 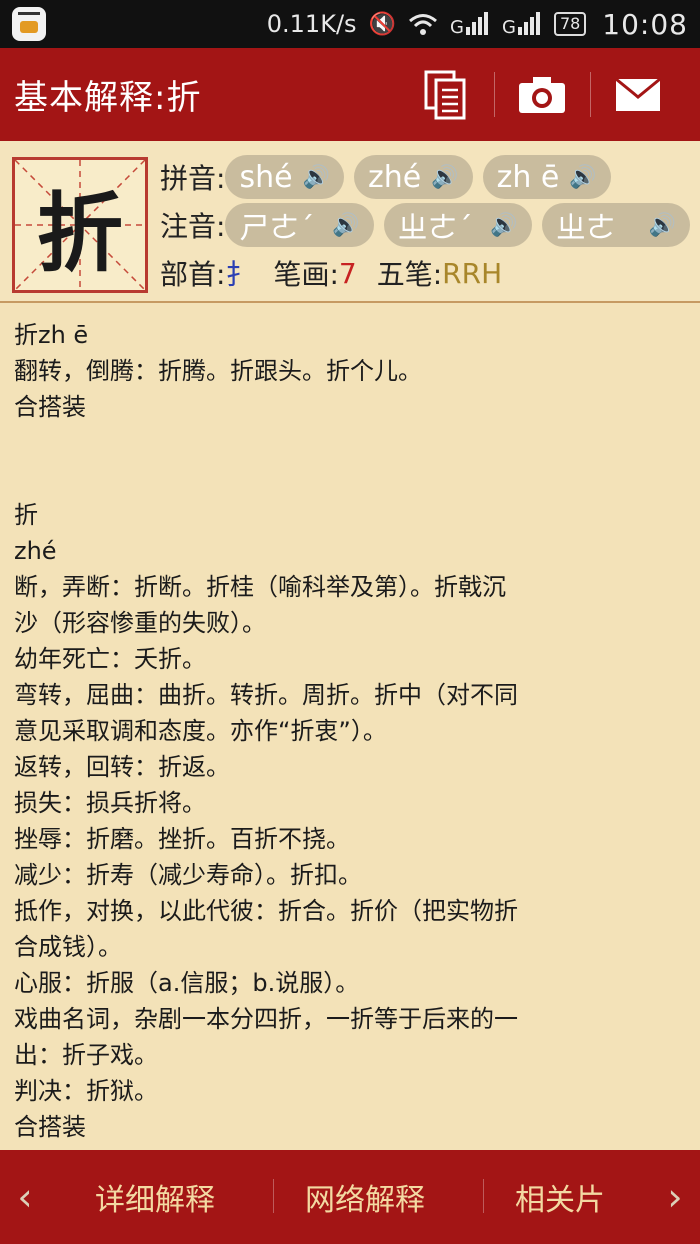 I want to click on character-glyph: 折, so click(x=80, y=233).